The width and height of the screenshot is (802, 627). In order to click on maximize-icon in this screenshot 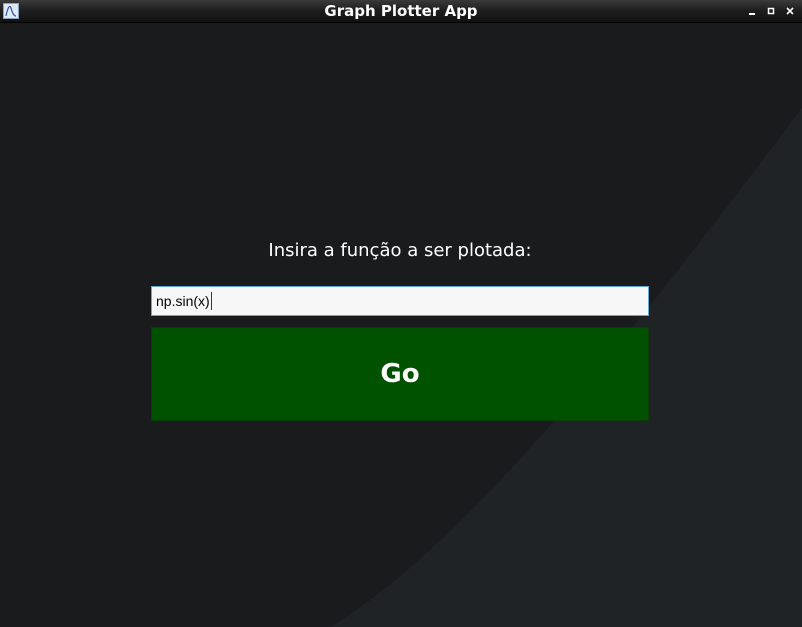, I will do `click(771, 11)`.